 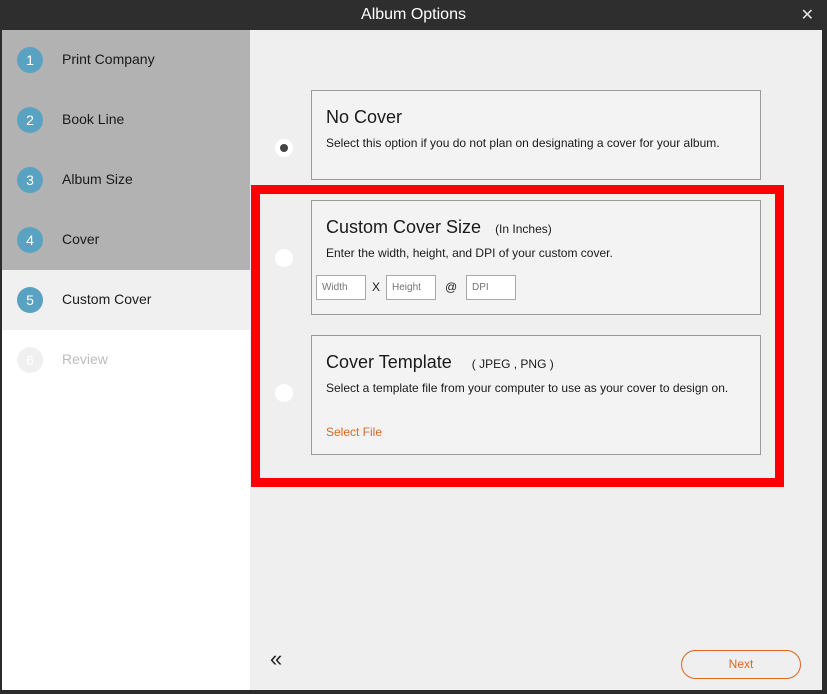 I want to click on step-album-size: 3 Album Size, so click(x=126, y=180).